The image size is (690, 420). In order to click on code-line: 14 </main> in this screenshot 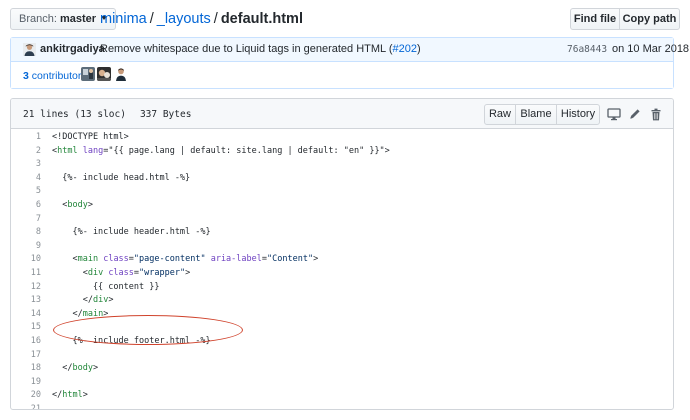, I will do `click(342, 314)`.